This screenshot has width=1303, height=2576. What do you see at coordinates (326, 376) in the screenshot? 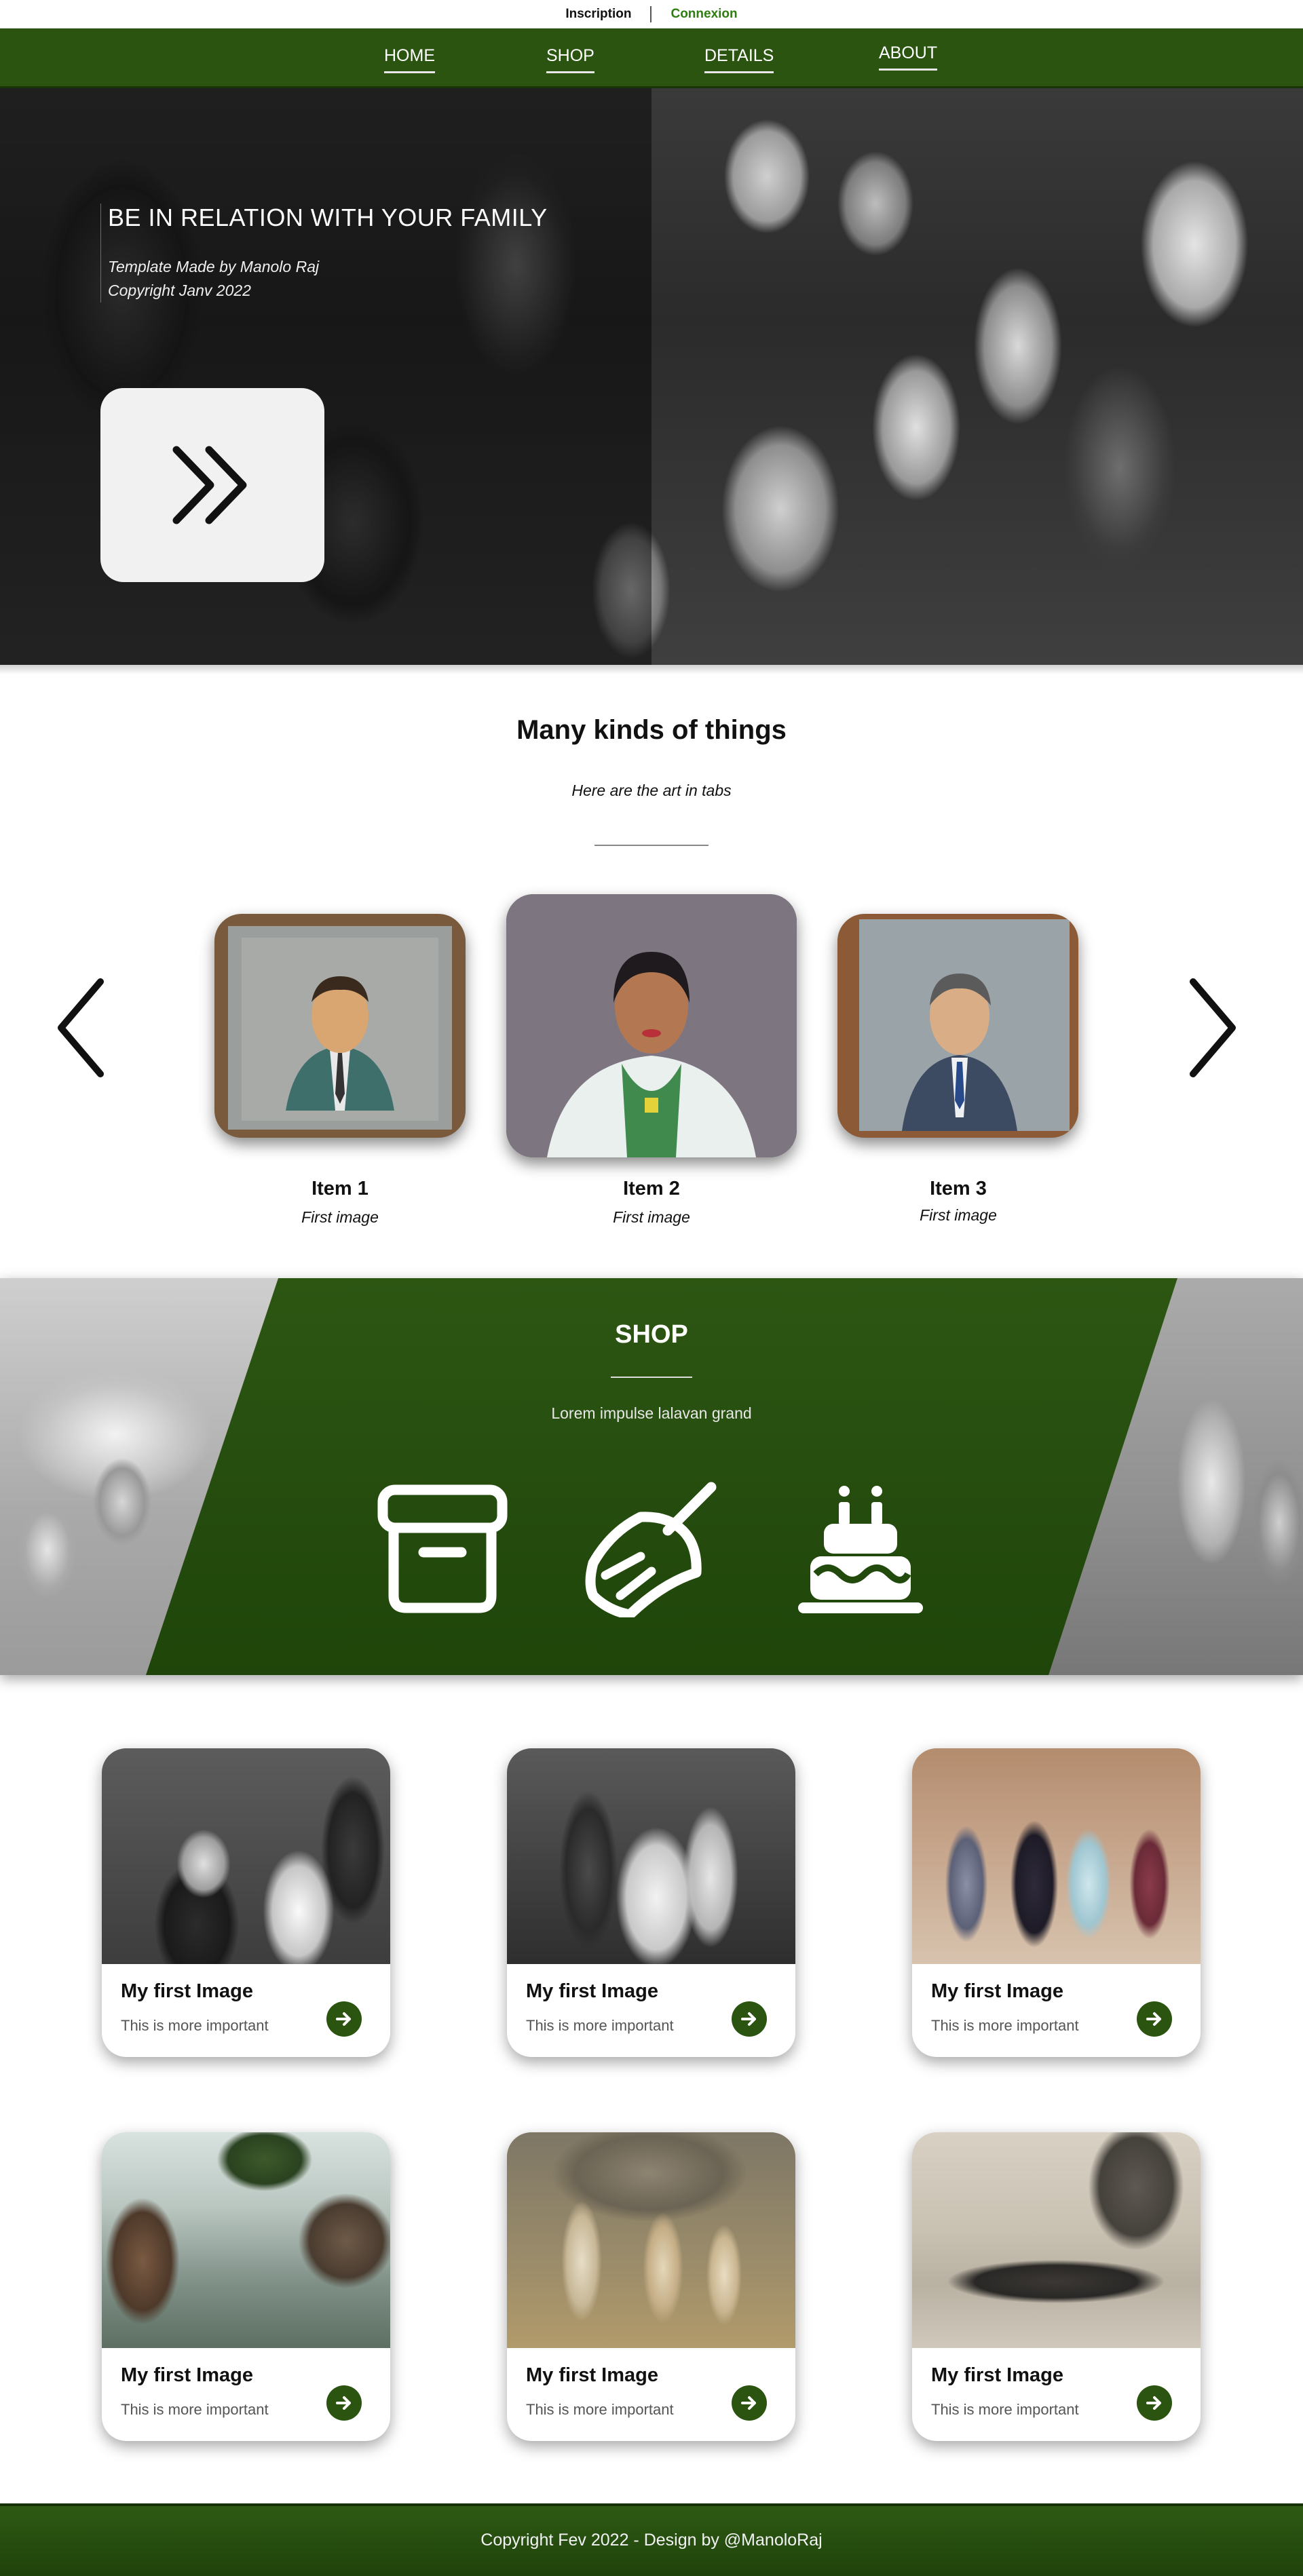
I see `hero-overlay` at bounding box center [326, 376].